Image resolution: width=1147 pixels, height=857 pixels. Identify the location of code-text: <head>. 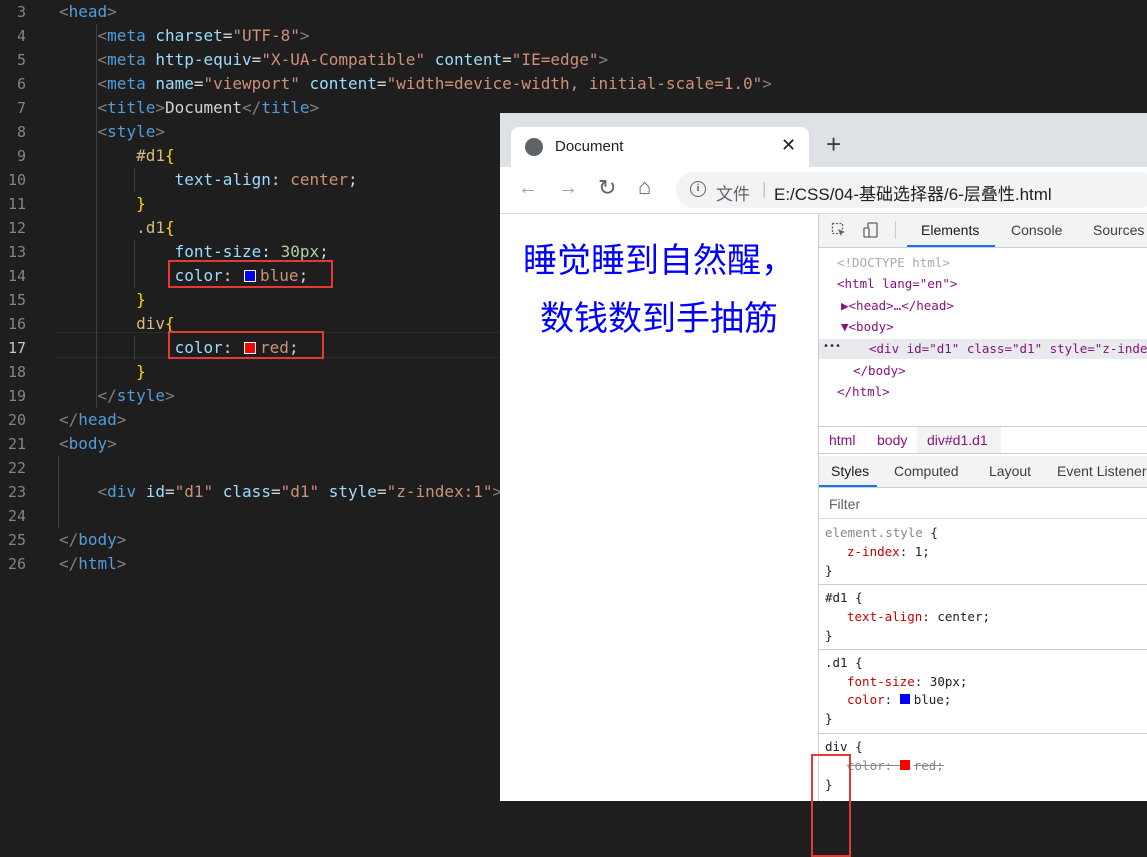
(88, 11).